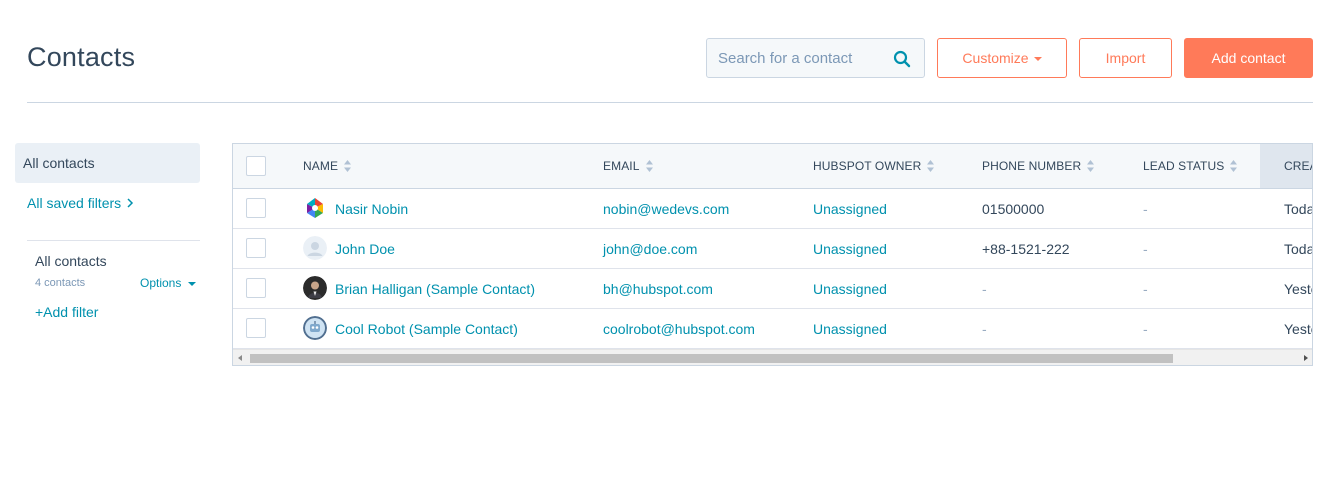  Describe the element at coordinates (902, 59) in the screenshot. I see `search-icon` at that location.